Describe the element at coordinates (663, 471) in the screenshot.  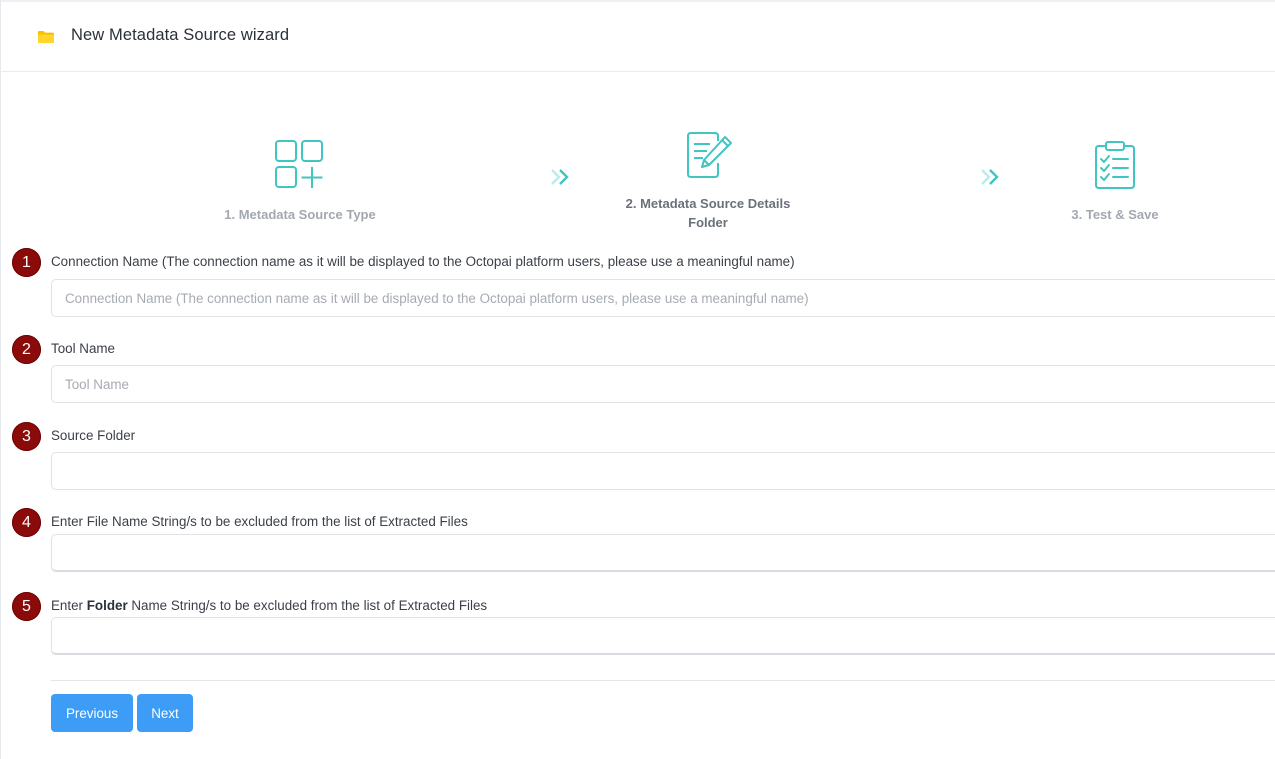
I see `source-folder-input` at that location.